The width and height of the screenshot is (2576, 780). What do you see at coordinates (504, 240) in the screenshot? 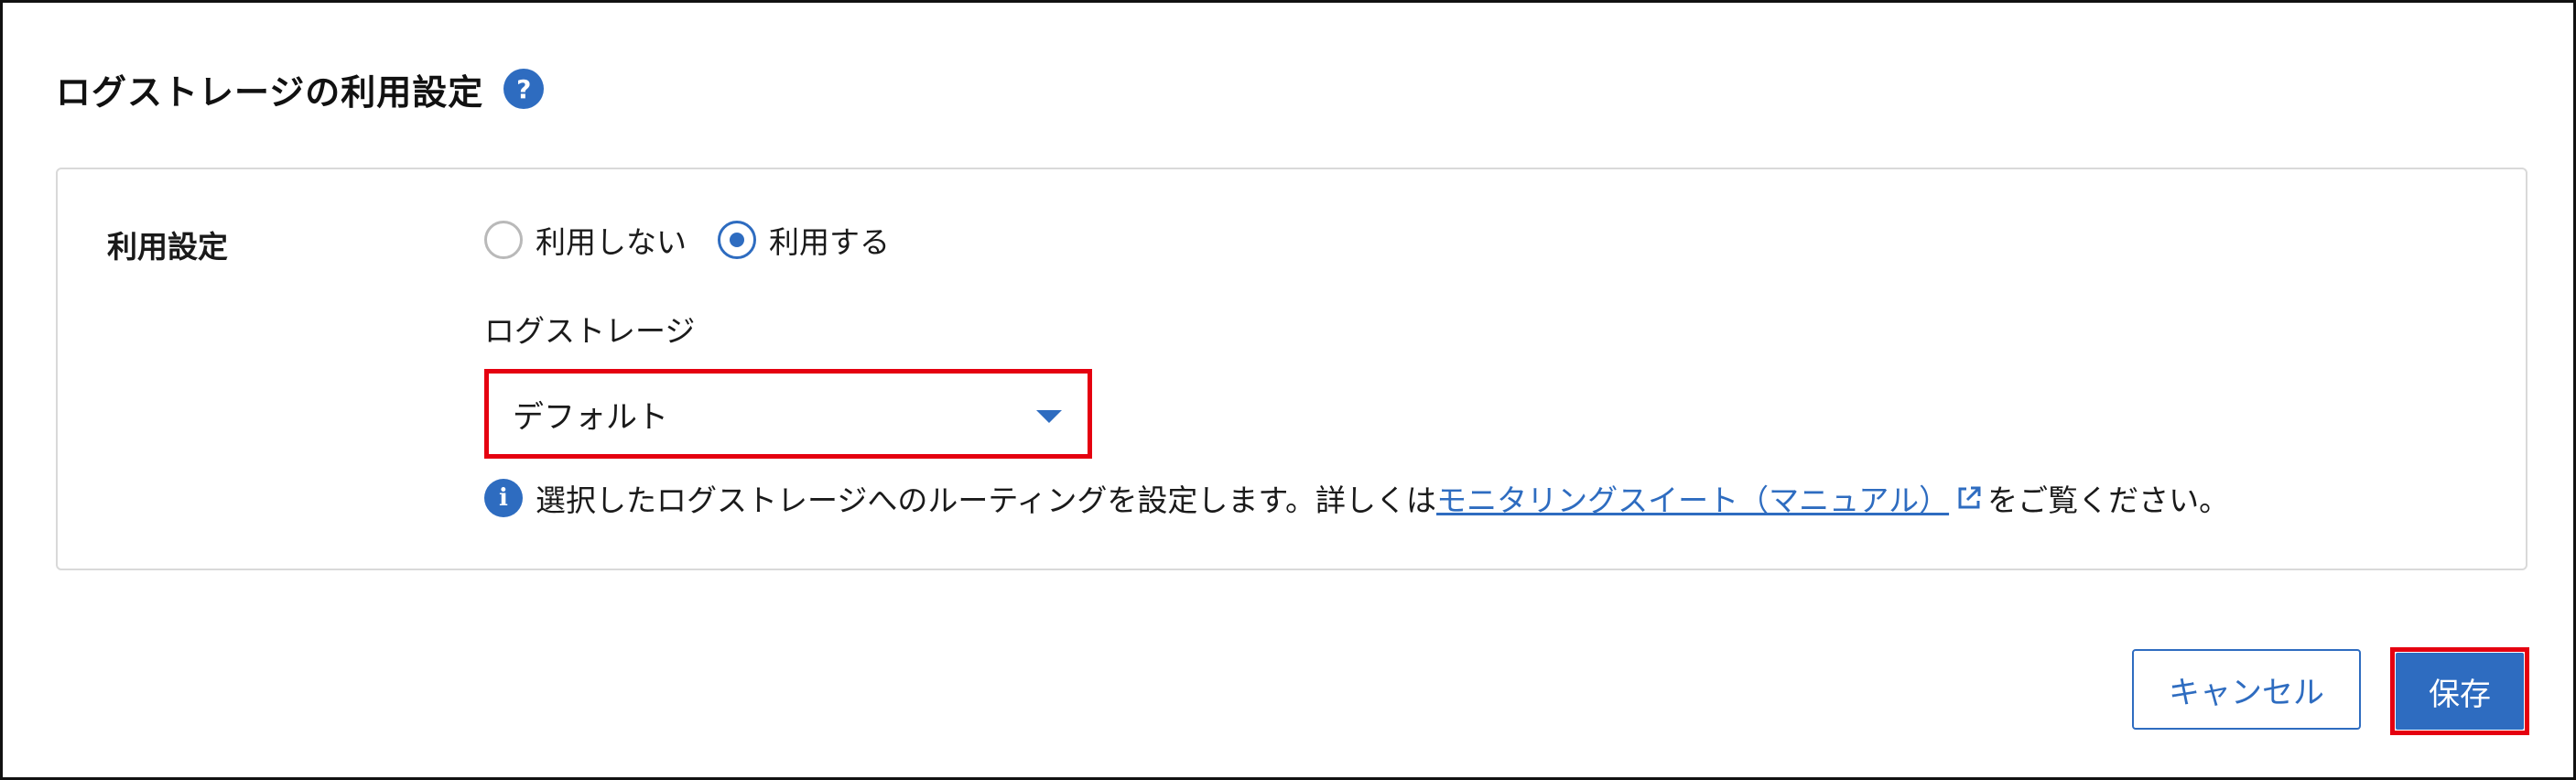
I see `radio-unchecked-icon` at bounding box center [504, 240].